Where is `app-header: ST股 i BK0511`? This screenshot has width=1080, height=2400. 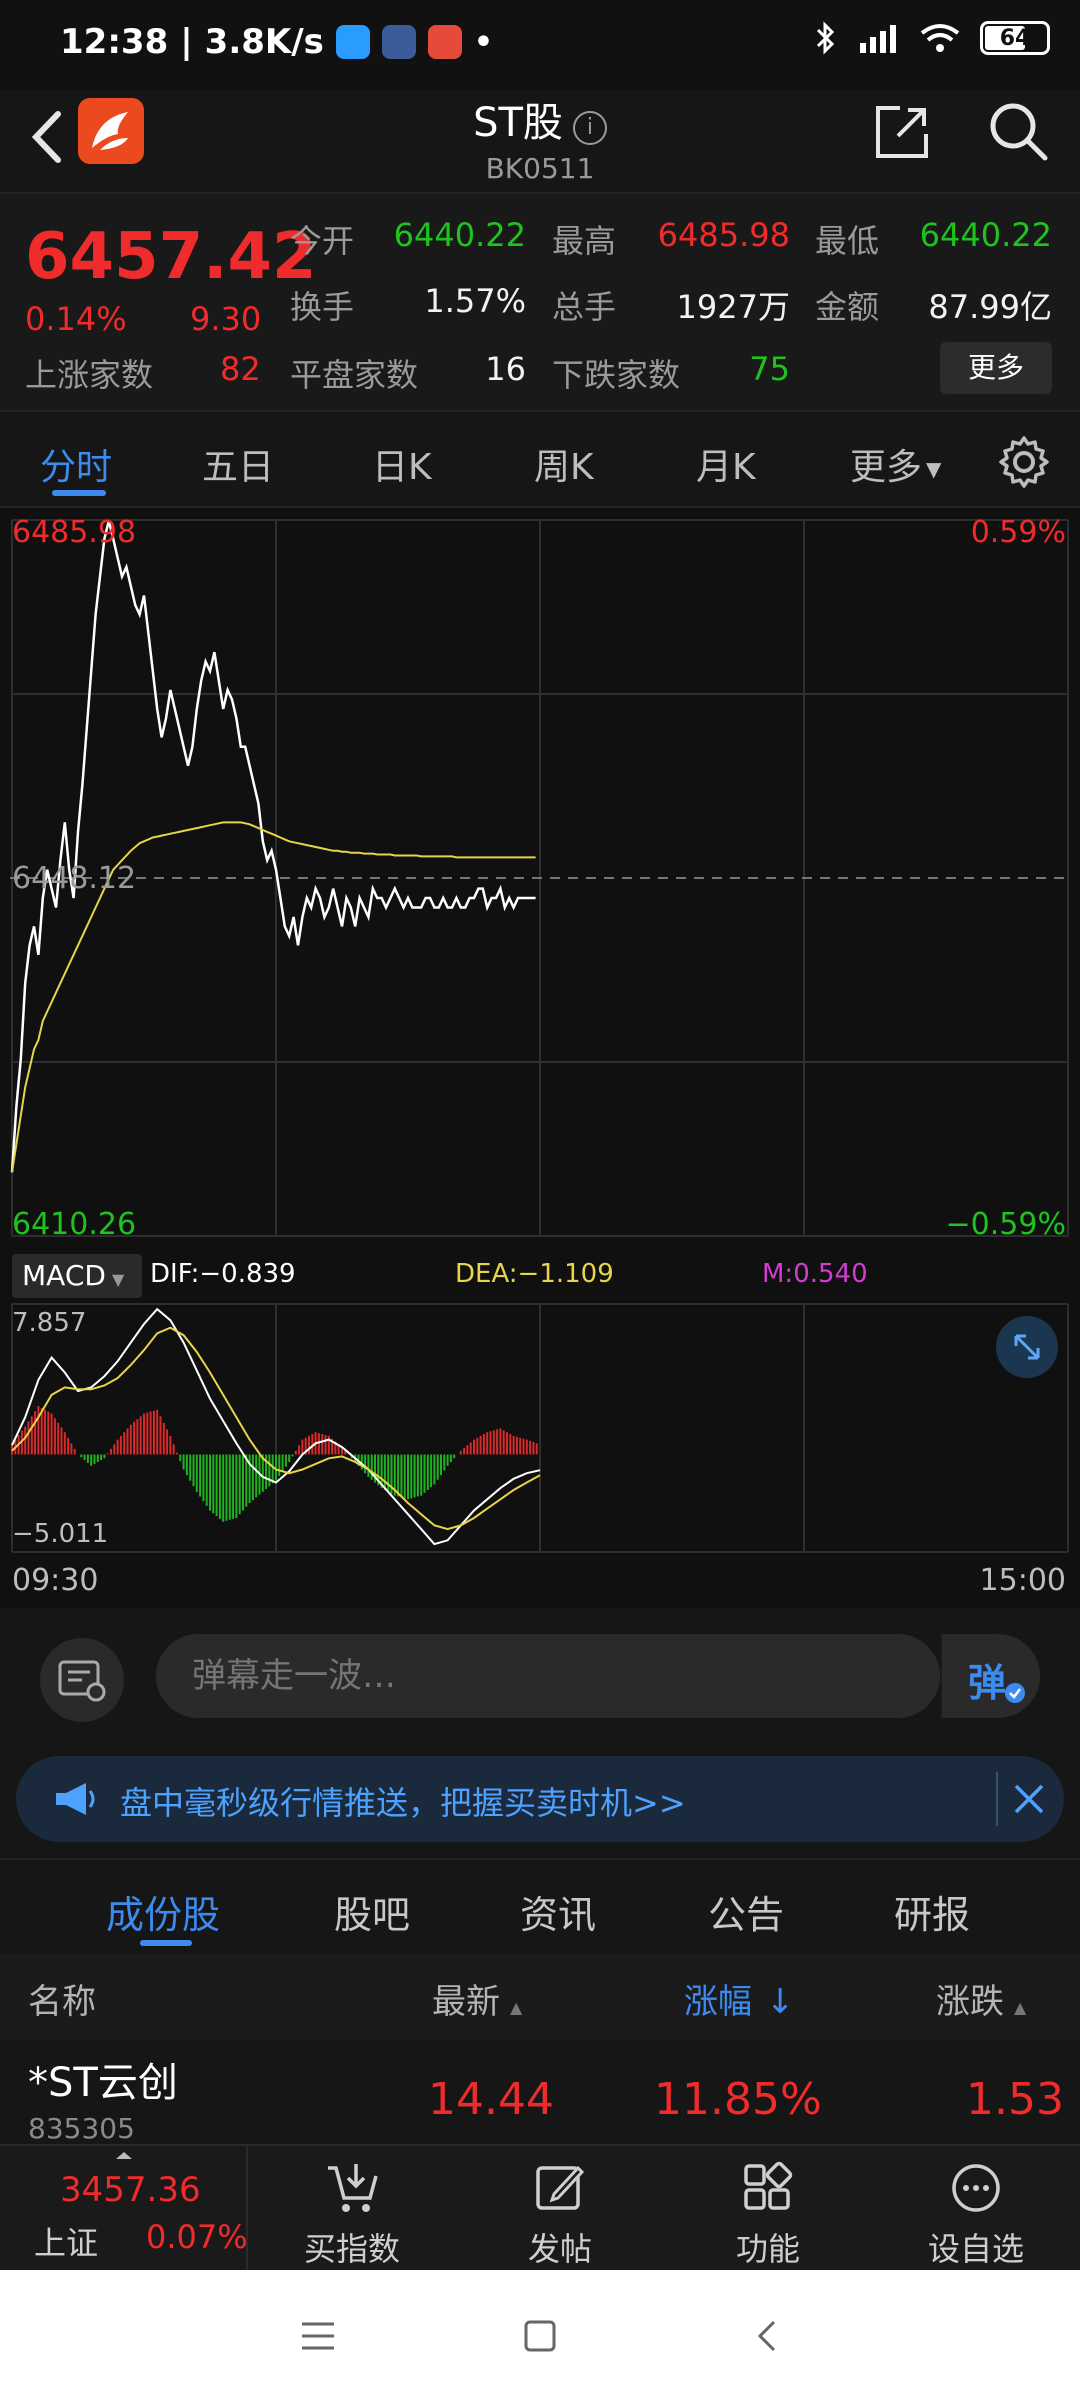 app-header: ST股 i BK0511 is located at coordinates (540, 140).